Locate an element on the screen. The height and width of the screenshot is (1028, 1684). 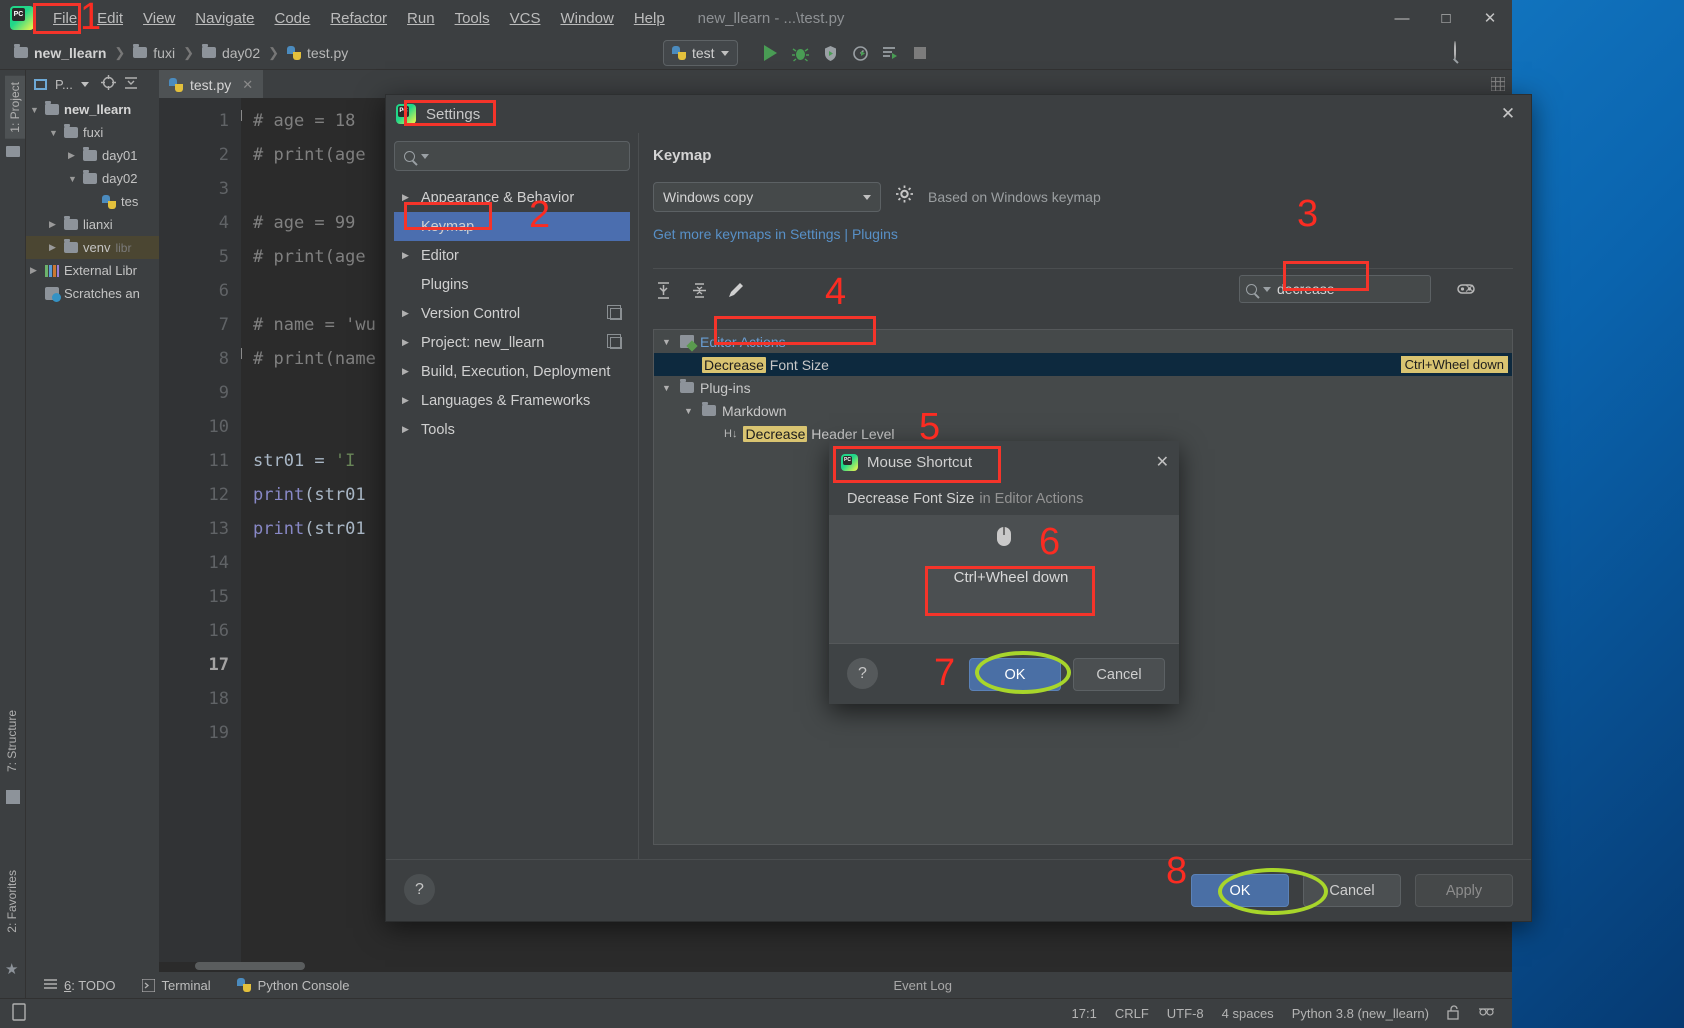
keymap-search-box: ✕ is located at coordinates (1357, 289).